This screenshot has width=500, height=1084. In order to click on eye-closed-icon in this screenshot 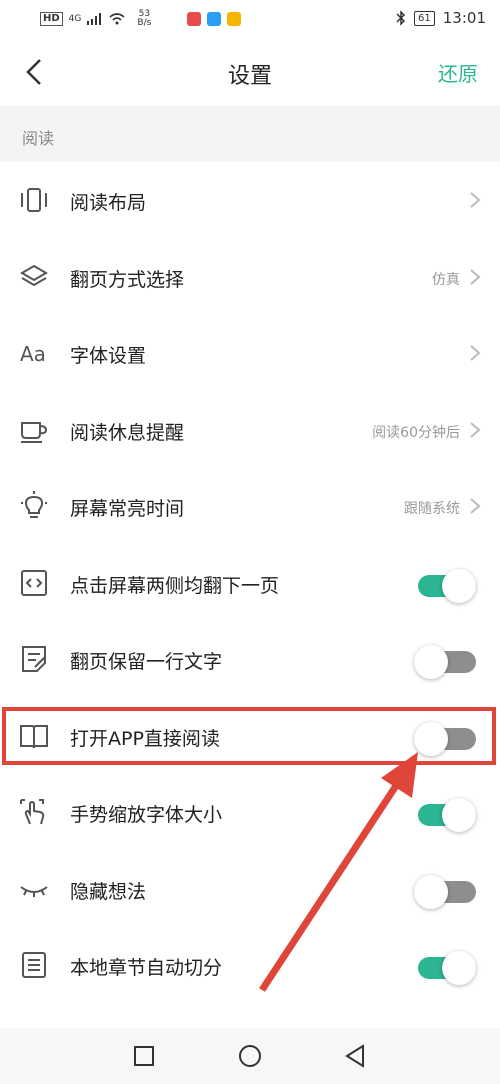, I will do `click(34, 889)`.